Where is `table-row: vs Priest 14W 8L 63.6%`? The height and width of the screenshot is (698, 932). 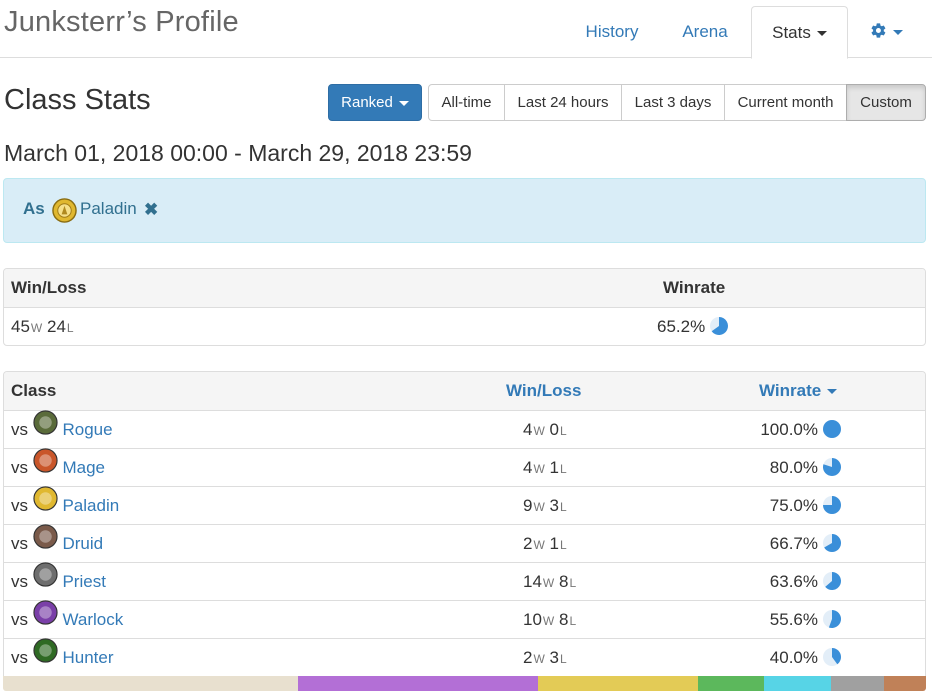 table-row: vs Priest 14W 8L 63.6% is located at coordinates (464, 581).